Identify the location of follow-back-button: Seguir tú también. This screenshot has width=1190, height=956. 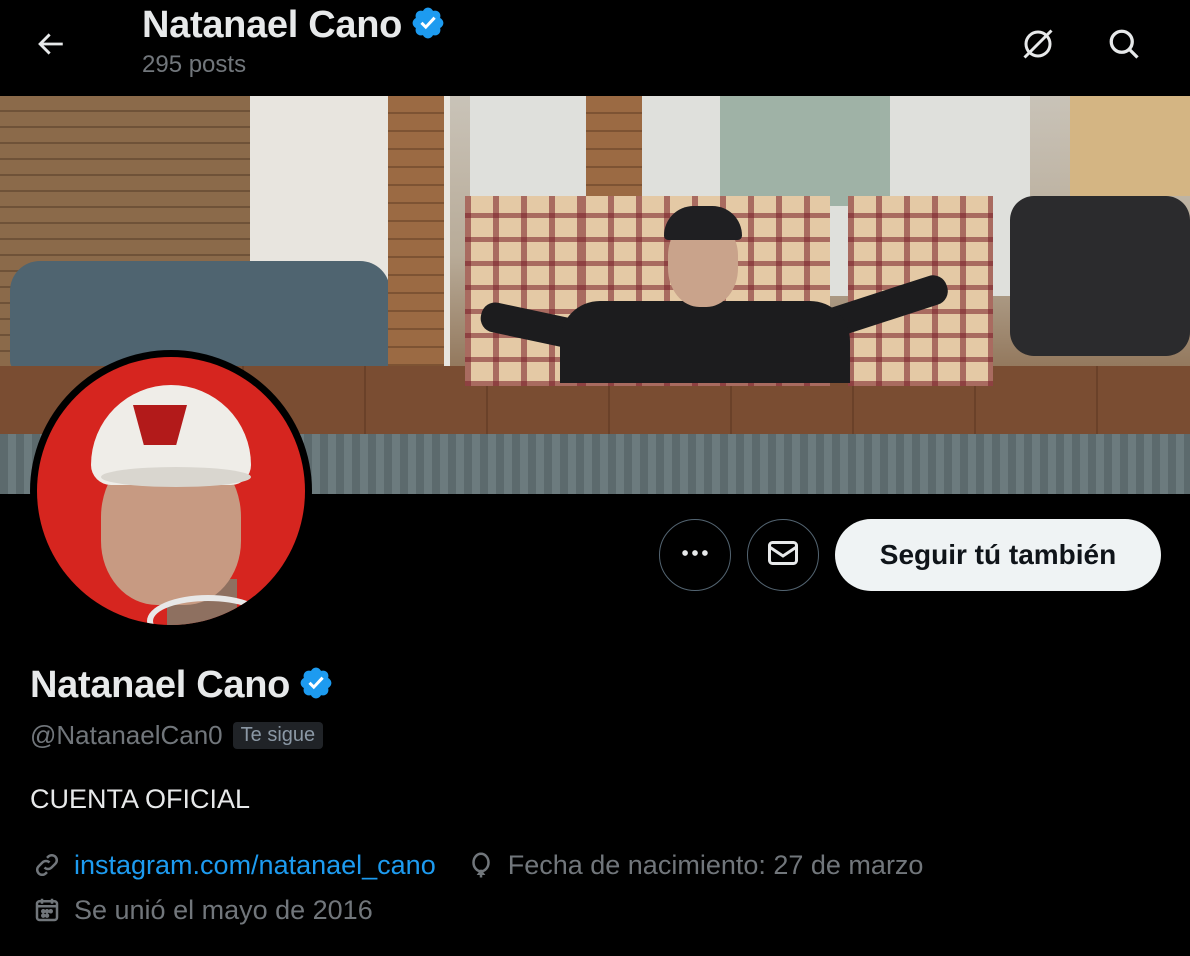
(998, 555).